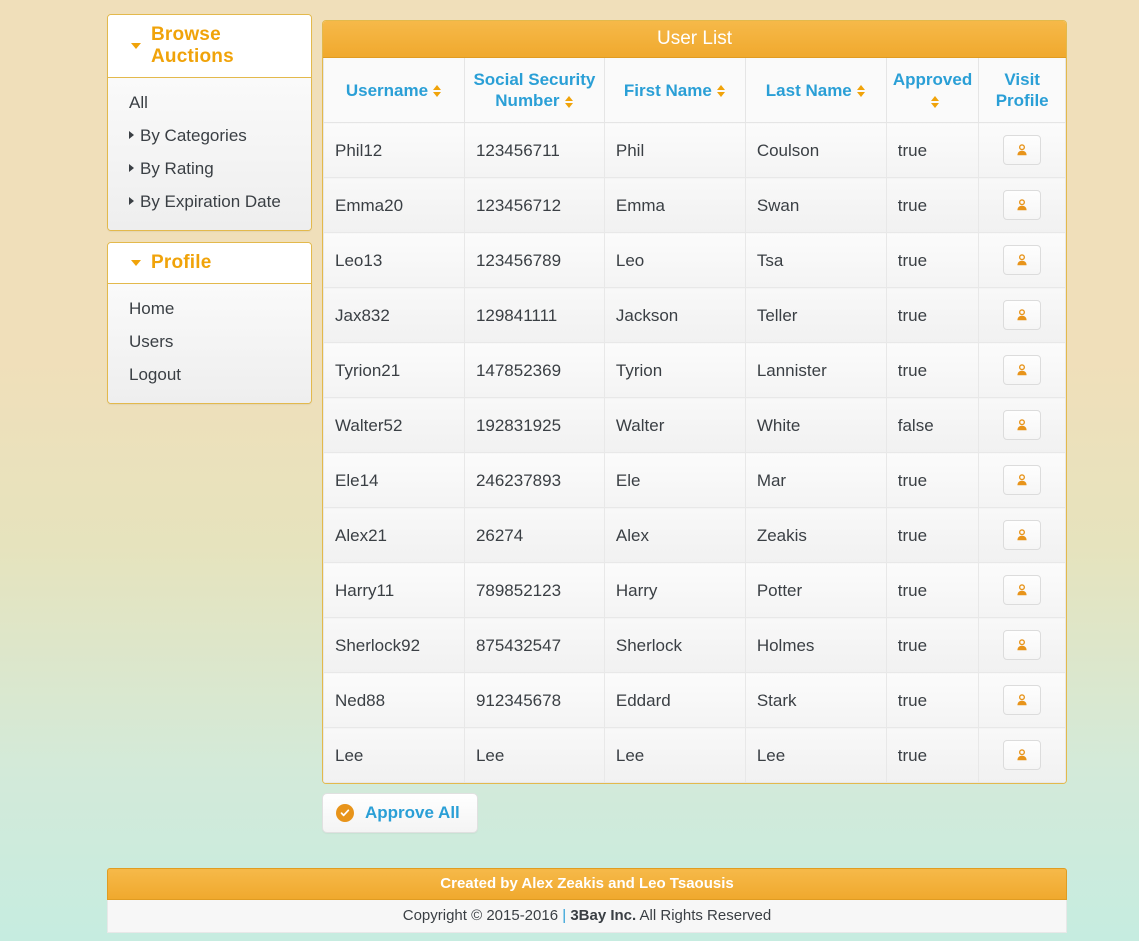  What do you see at coordinates (694, 150) in the screenshot?
I see `table-row: Phil12 123456711 Phil Coulson true` at bounding box center [694, 150].